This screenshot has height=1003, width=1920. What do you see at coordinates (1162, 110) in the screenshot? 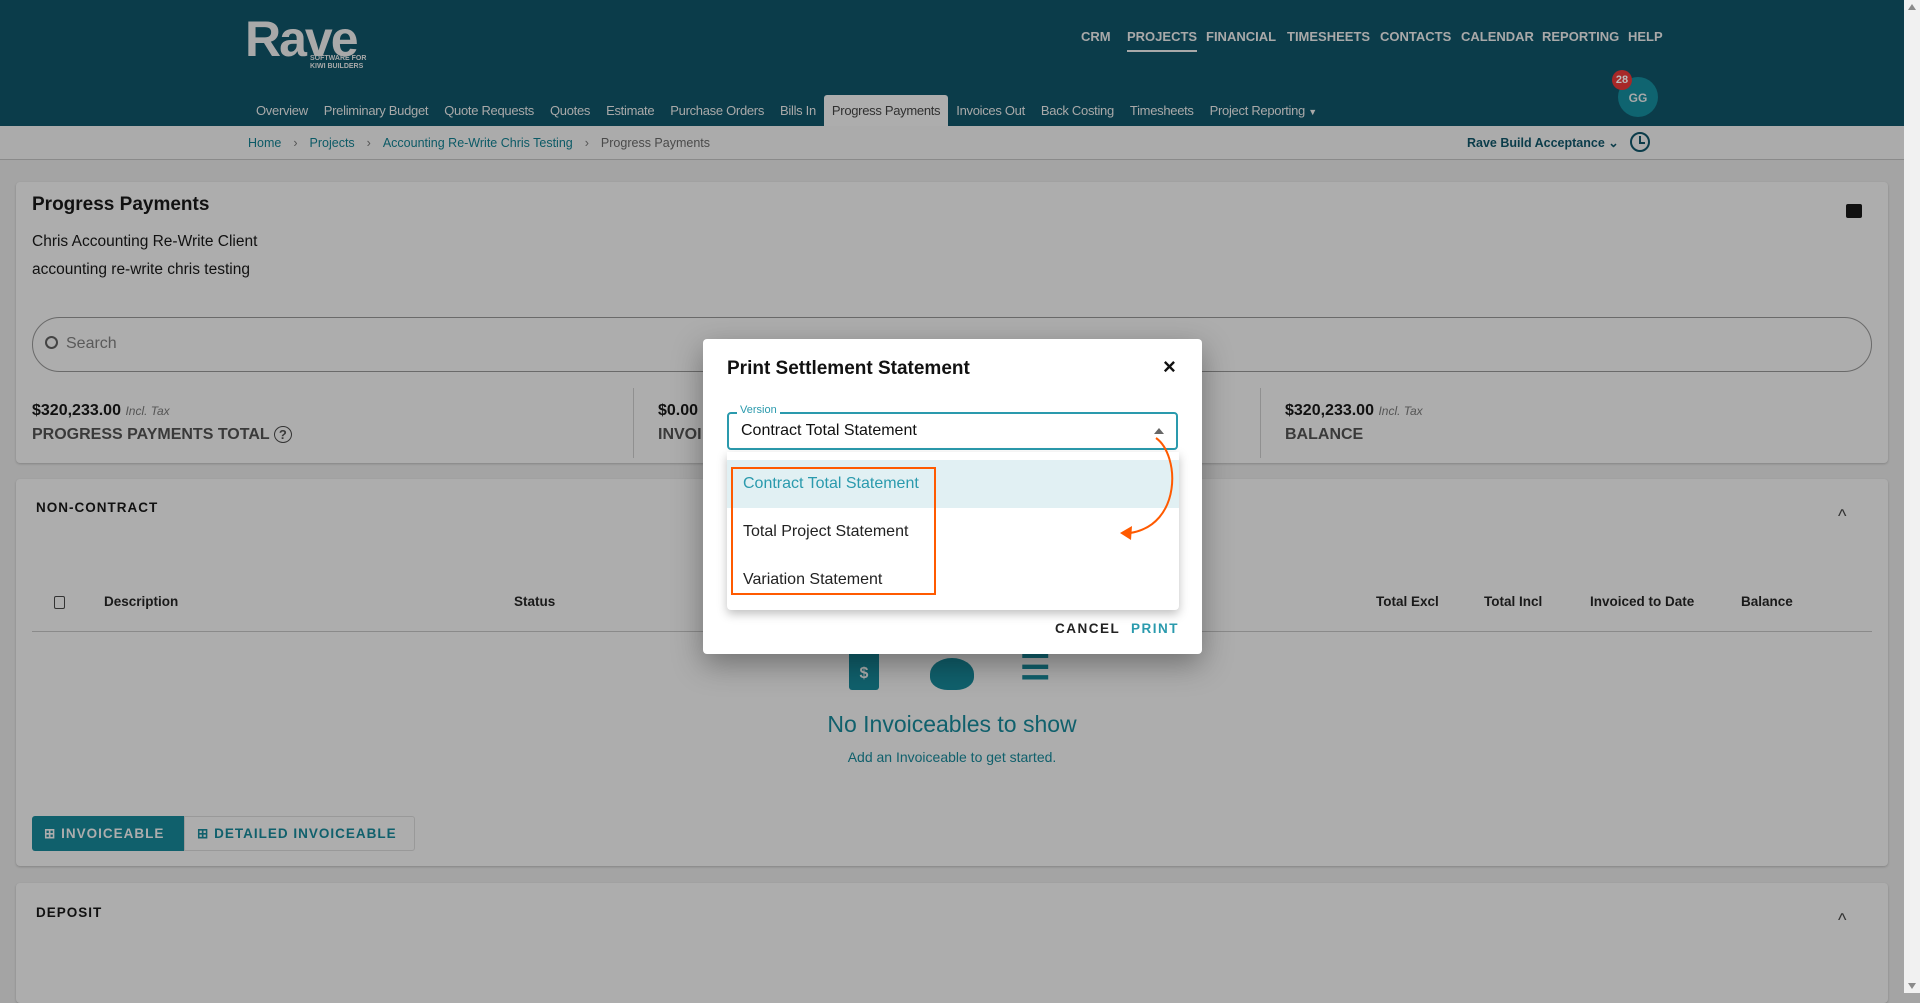
I see `tab-timesheets: Timesheets` at bounding box center [1162, 110].